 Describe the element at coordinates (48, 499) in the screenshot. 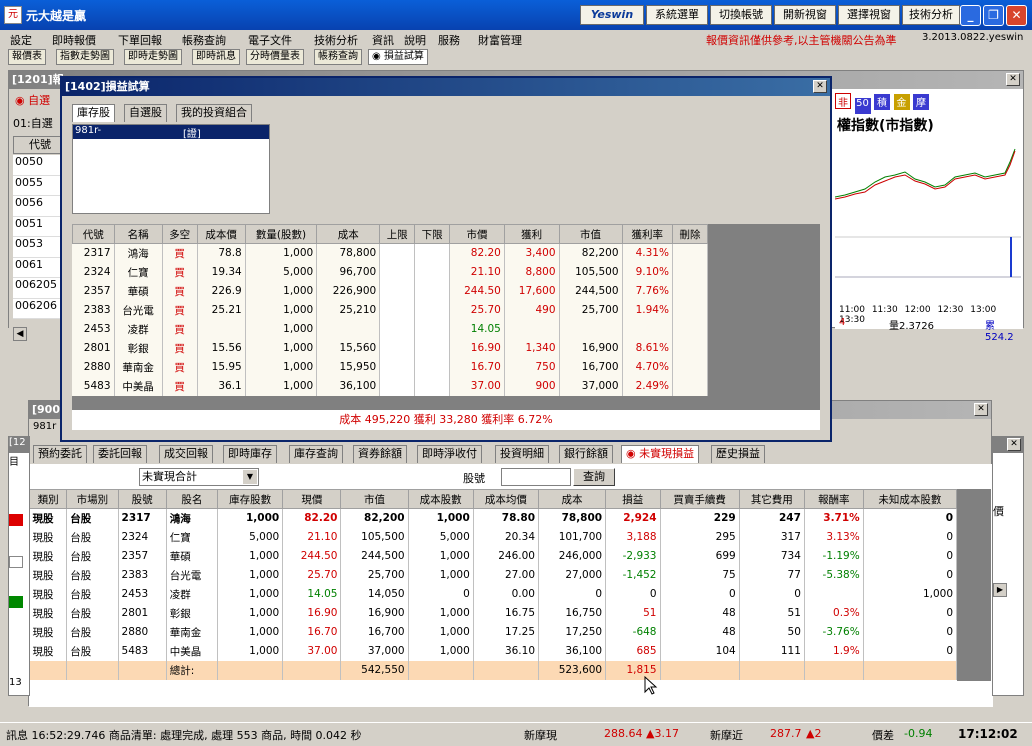

I see `column-header: 類別` at that location.